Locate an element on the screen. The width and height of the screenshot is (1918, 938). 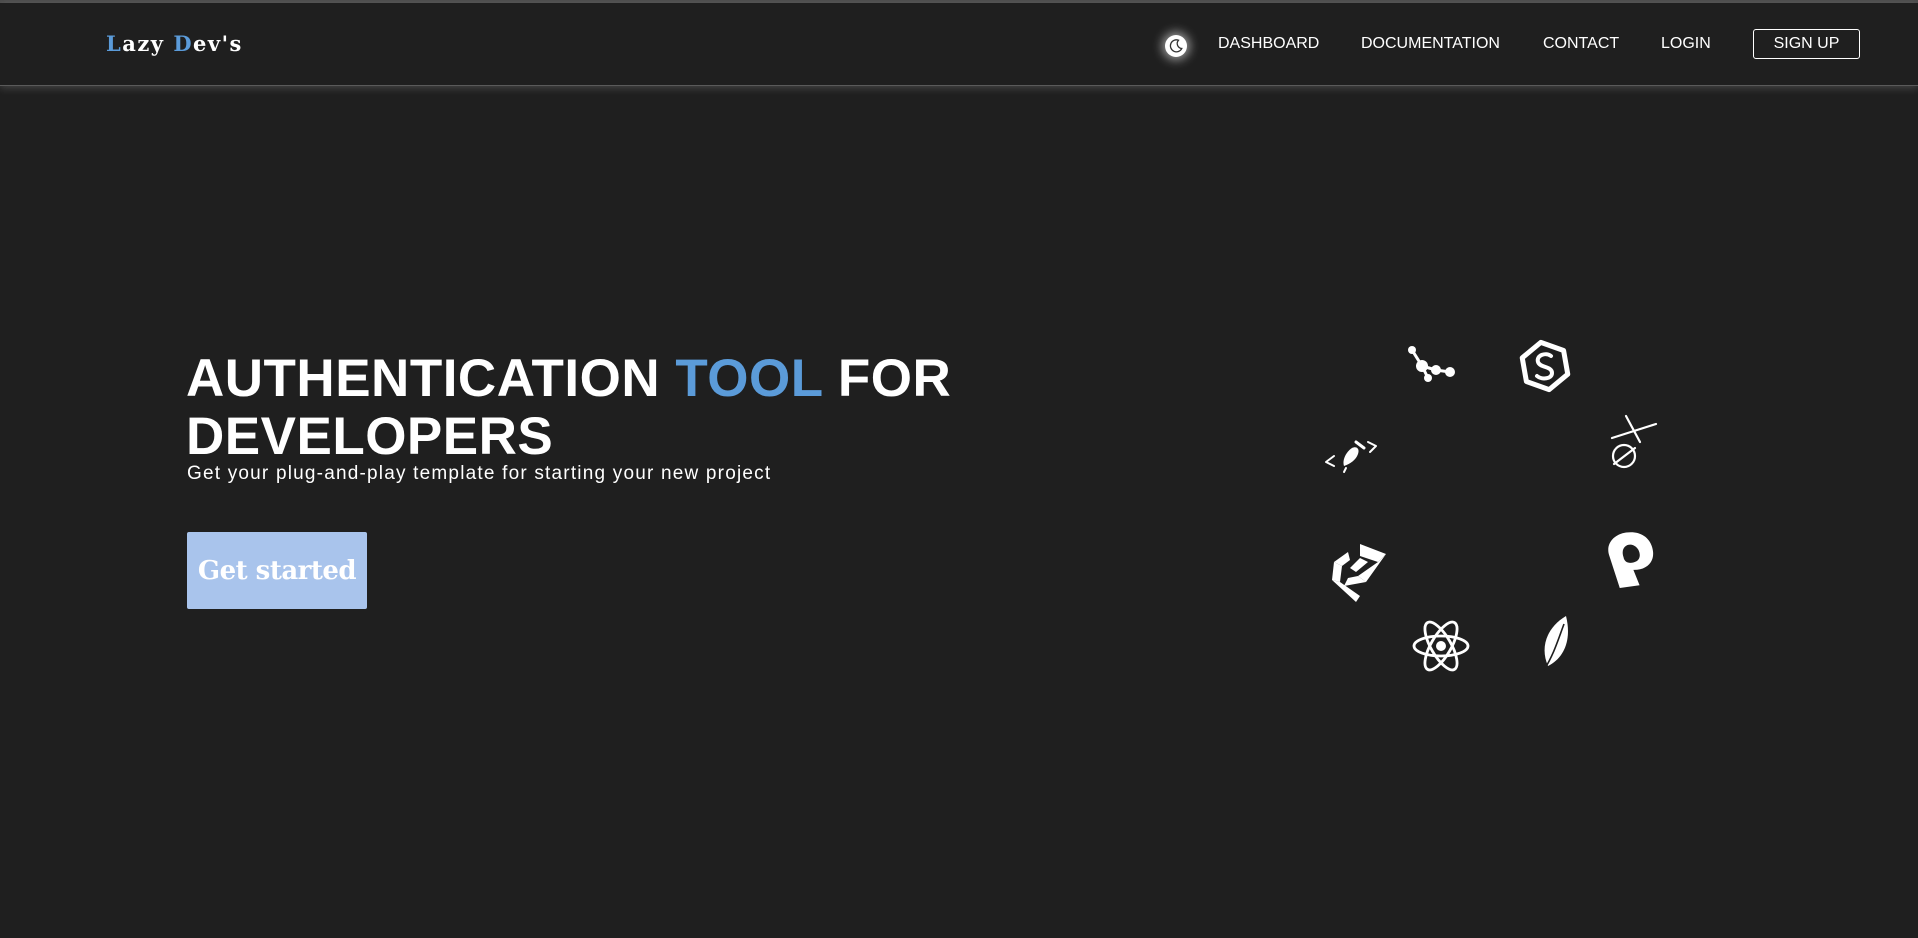
nav-contact-link: CONTACT is located at coordinates (1581, 44).